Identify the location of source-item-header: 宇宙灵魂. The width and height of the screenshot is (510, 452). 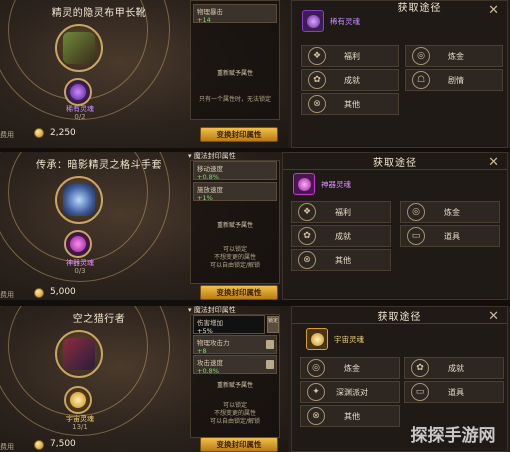
(335, 339).